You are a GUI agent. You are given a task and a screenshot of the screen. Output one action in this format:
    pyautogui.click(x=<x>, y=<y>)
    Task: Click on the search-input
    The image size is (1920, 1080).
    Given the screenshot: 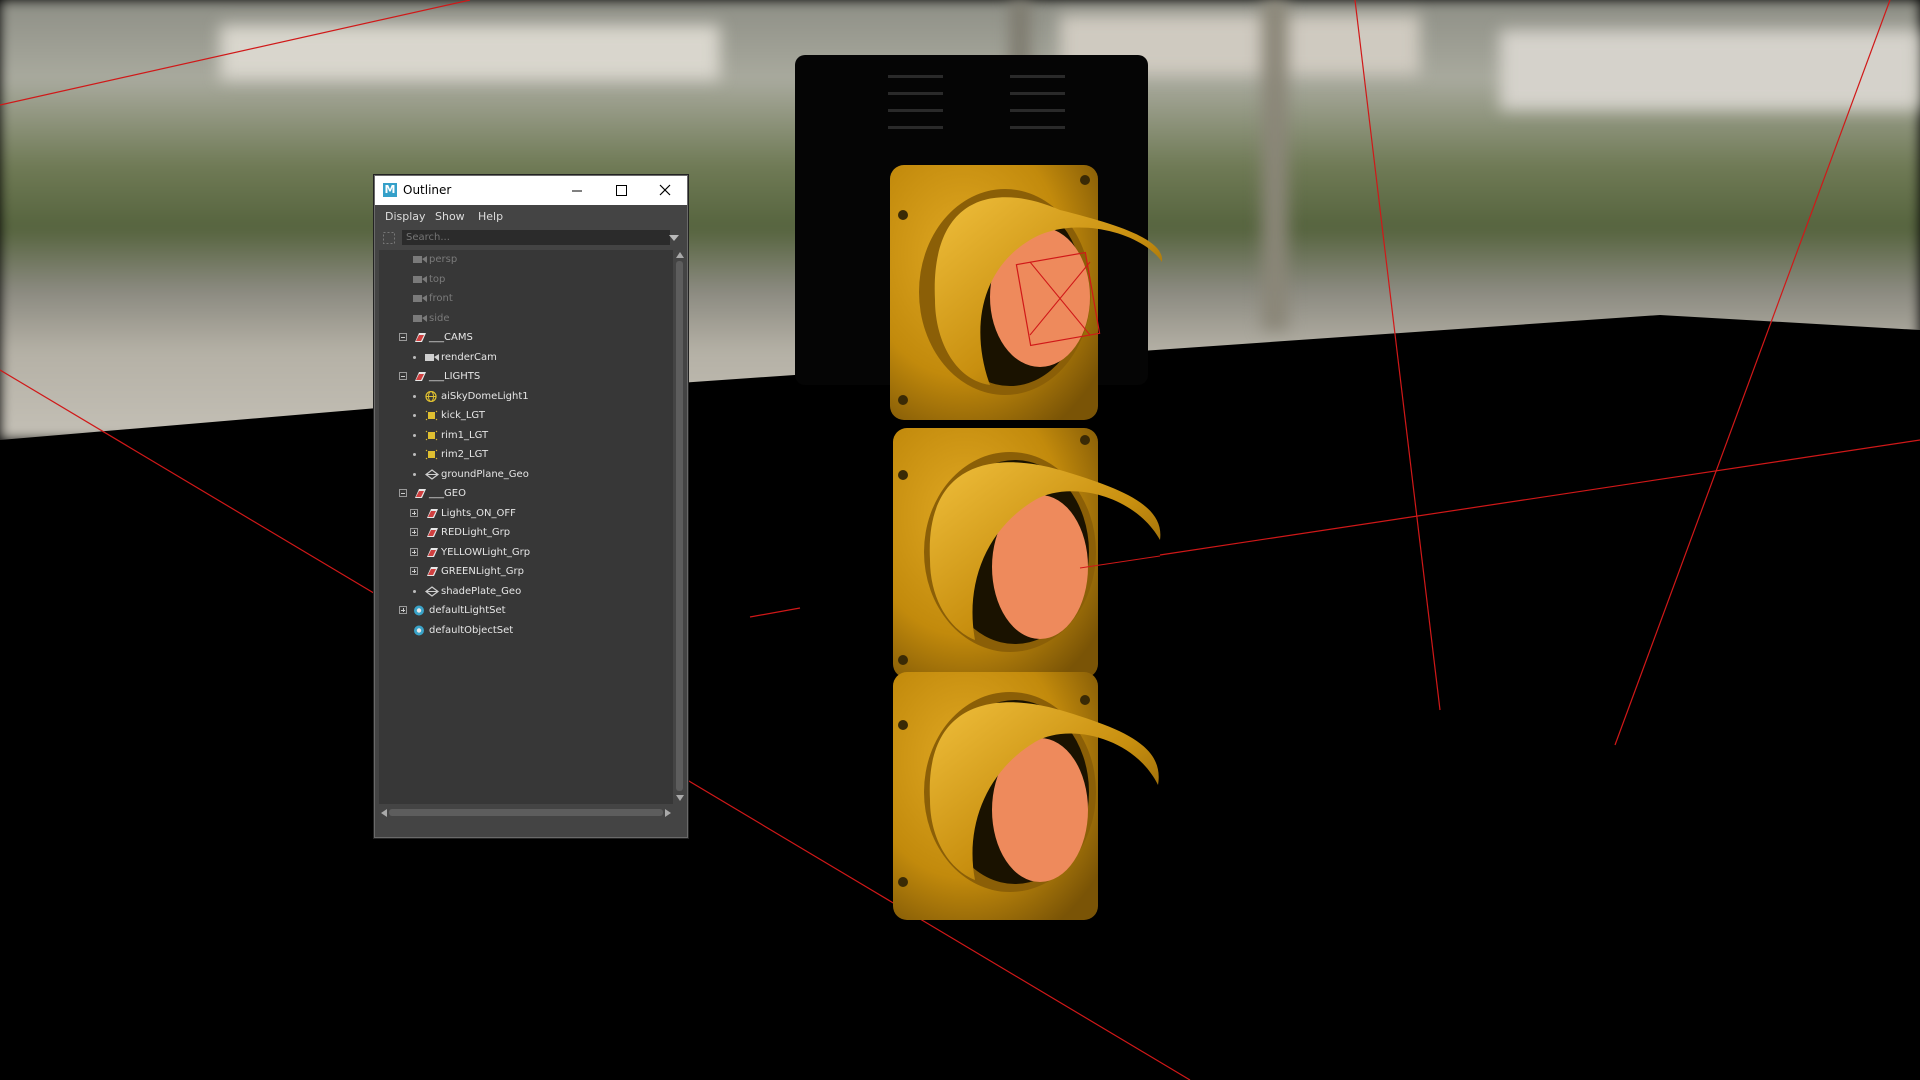 What is the action you would take?
    pyautogui.click(x=536, y=237)
    